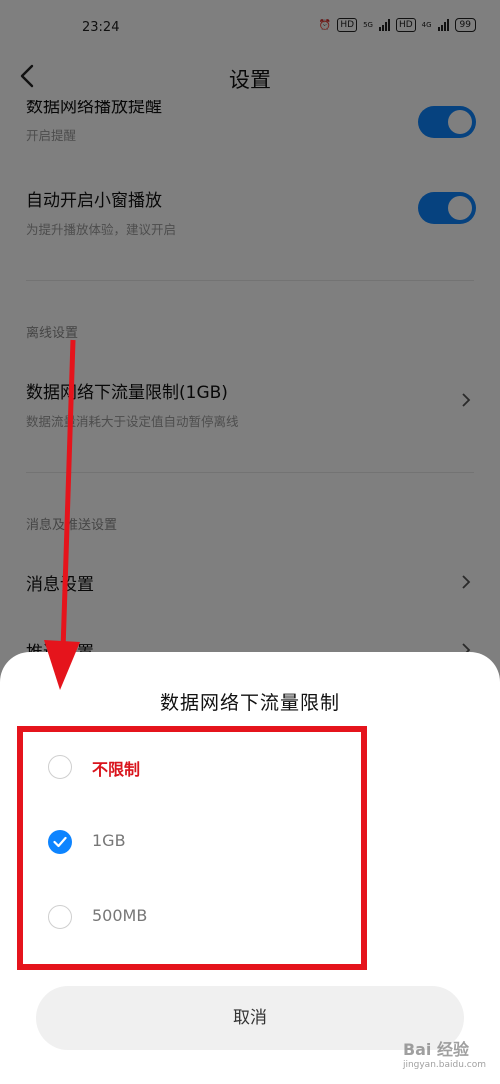 The width and height of the screenshot is (500, 1084). Describe the element at coordinates (444, 1065) in the screenshot. I see `watermark-sub: jingyan.baidu.com` at that location.